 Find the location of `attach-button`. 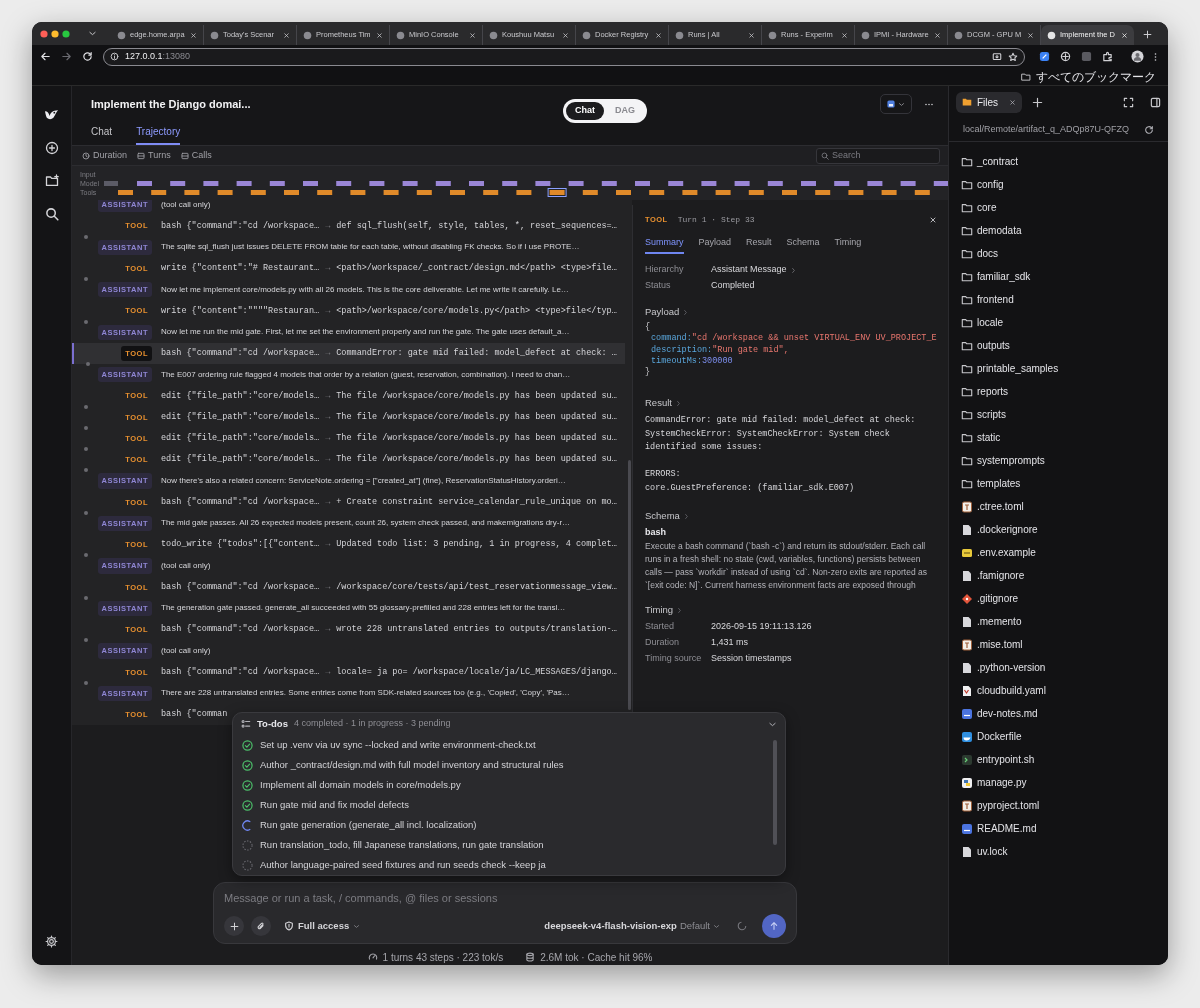

attach-button is located at coordinates (261, 926).